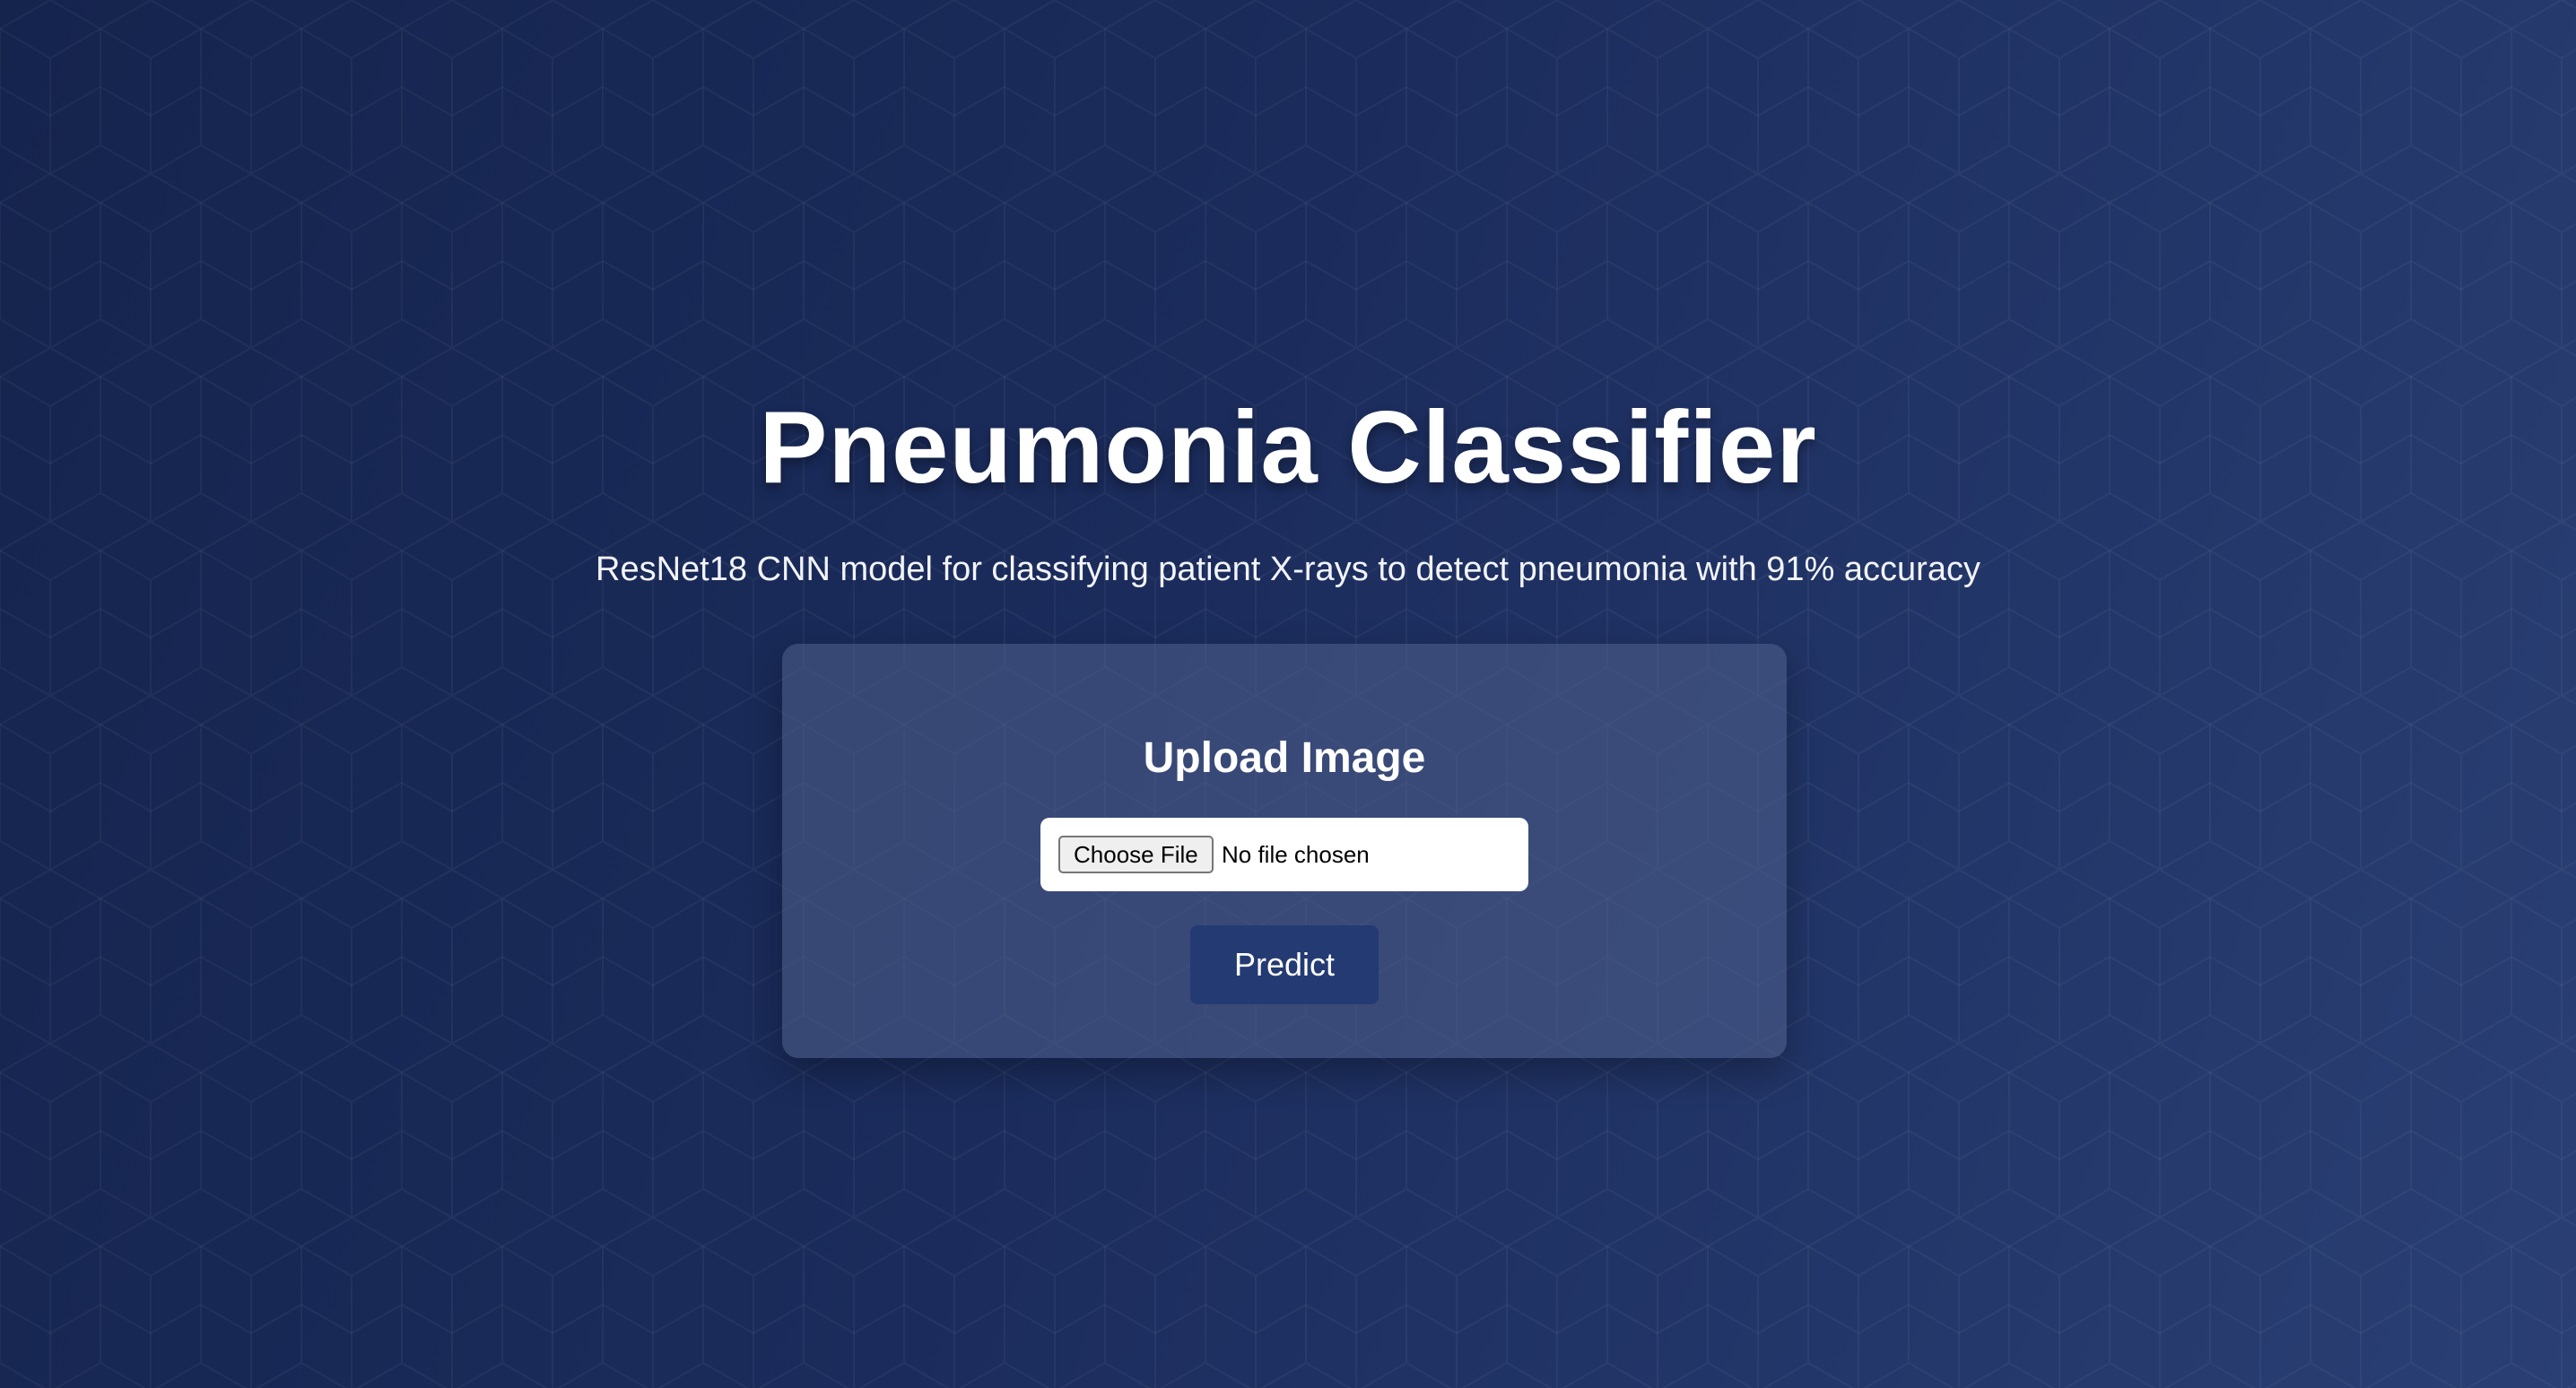 Image resolution: width=2576 pixels, height=1388 pixels. What do you see at coordinates (1136, 854) in the screenshot?
I see `choose-file-button: Choose File` at bounding box center [1136, 854].